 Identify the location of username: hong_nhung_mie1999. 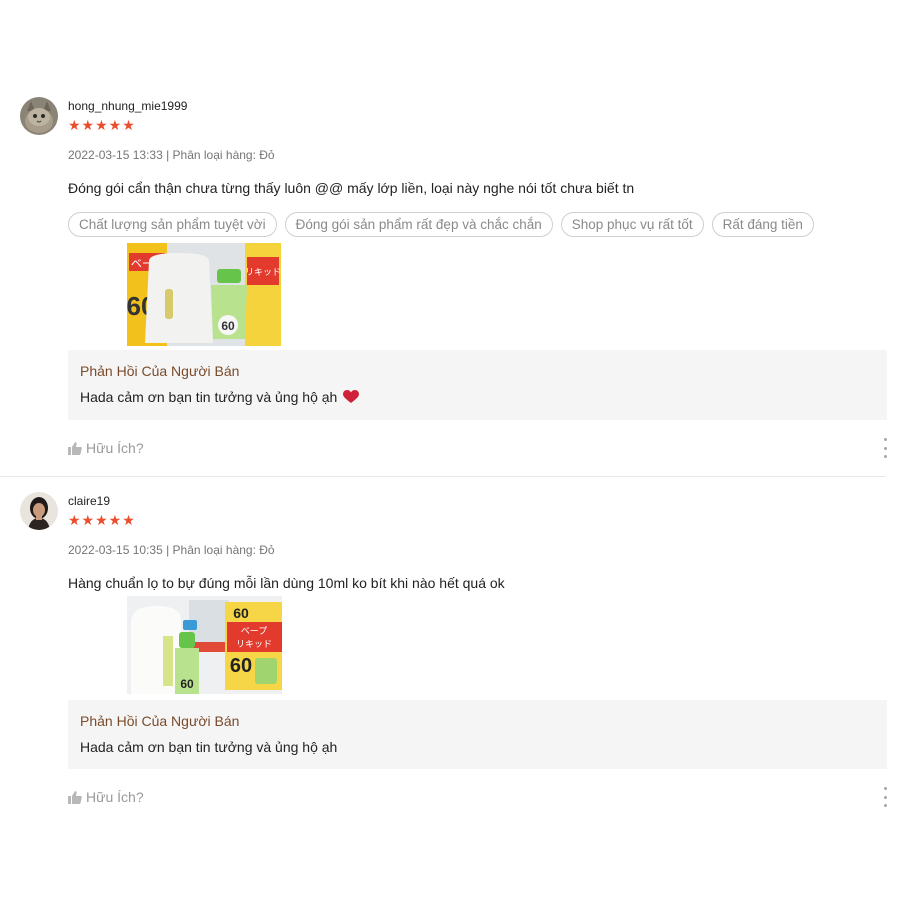
(127, 106).